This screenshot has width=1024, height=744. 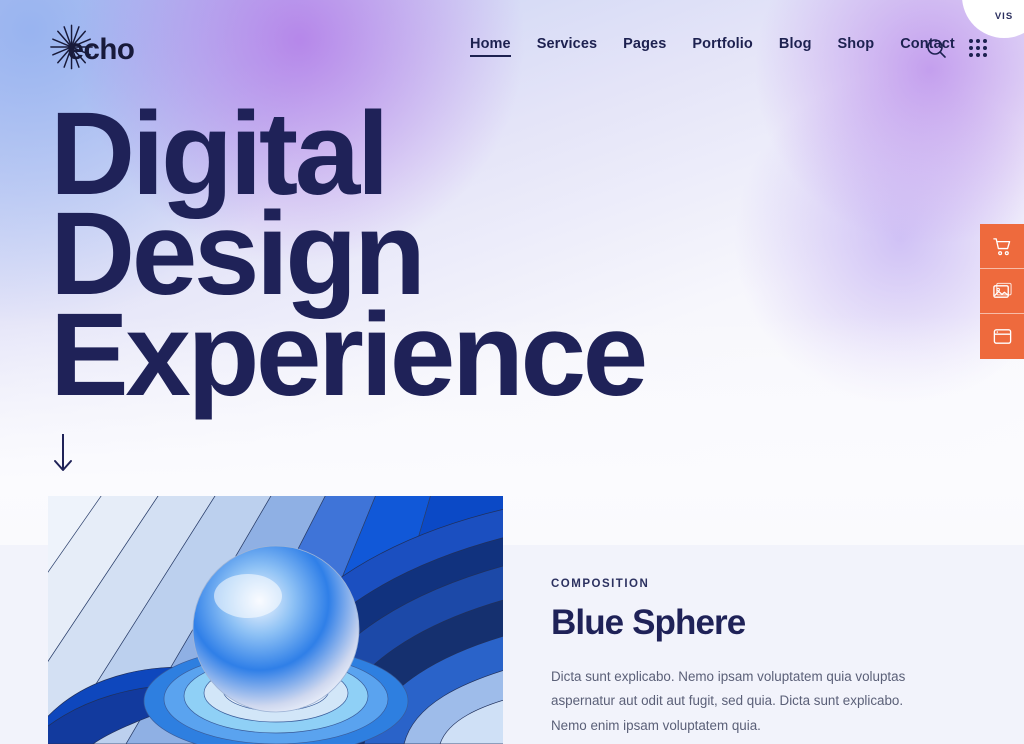 What do you see at coordinates (648, 622) in the screenshot?
I see `feature-title: Blue Sphere` at bounding box center [648, 622].